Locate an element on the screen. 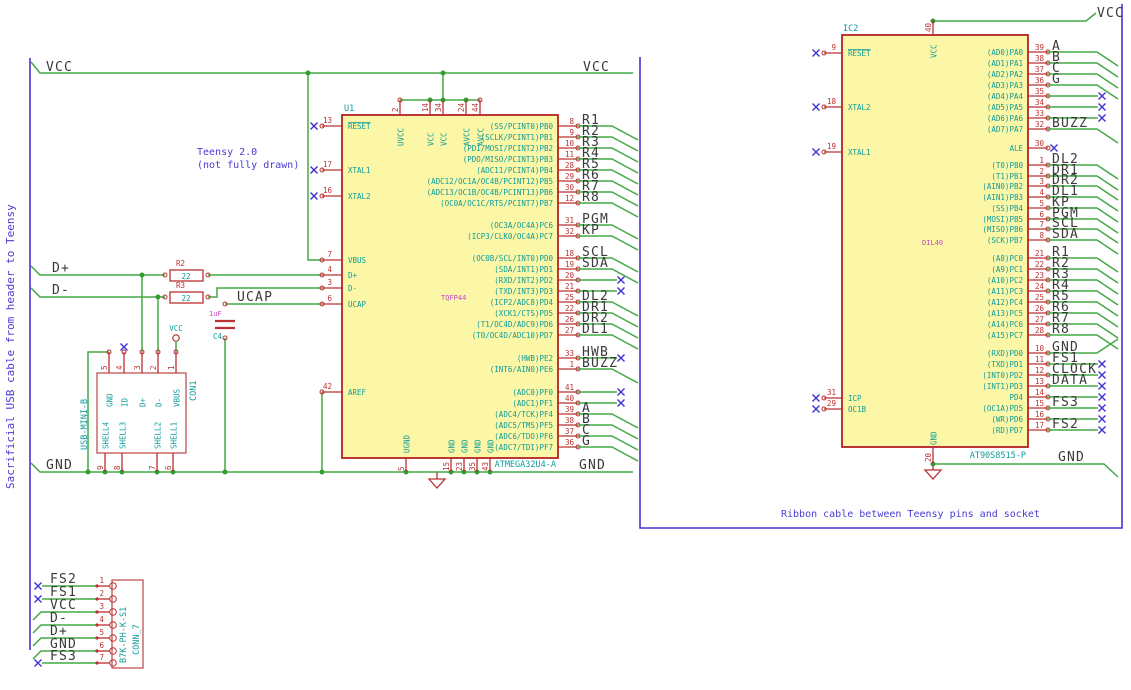 The width and height of the screenshot is (1131, 690). pin-name: (SCK)PB7 is located at coordinates (1005, 240).